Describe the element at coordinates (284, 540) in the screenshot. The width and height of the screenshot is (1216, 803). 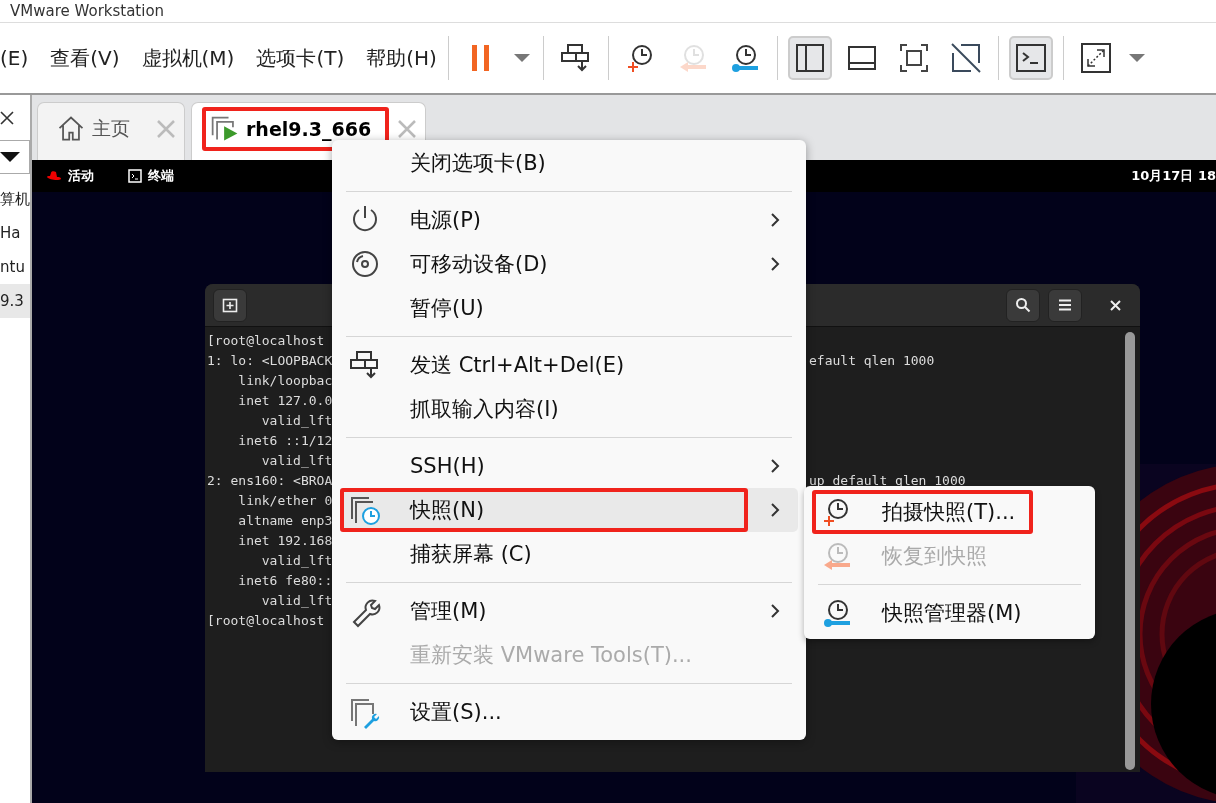
I see `terminal-line: inet 192.168` at that location.